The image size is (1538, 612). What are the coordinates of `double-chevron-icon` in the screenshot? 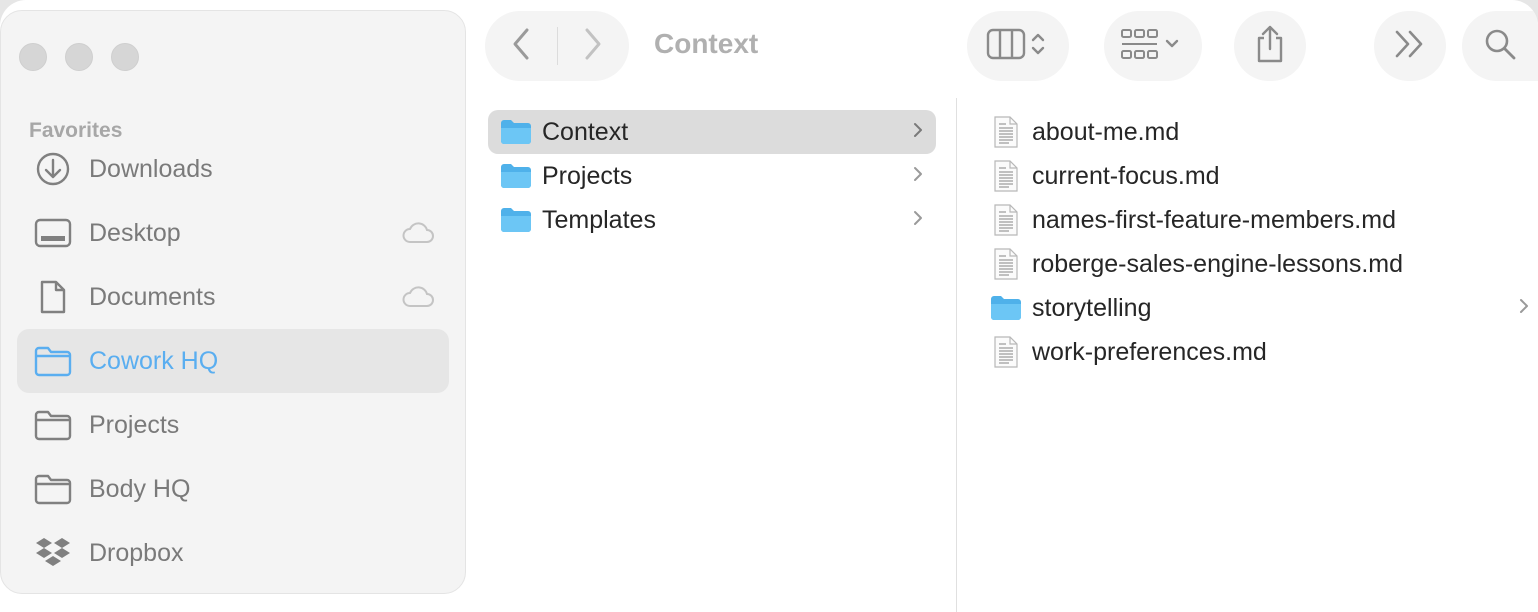 It's located at (1410, 46).